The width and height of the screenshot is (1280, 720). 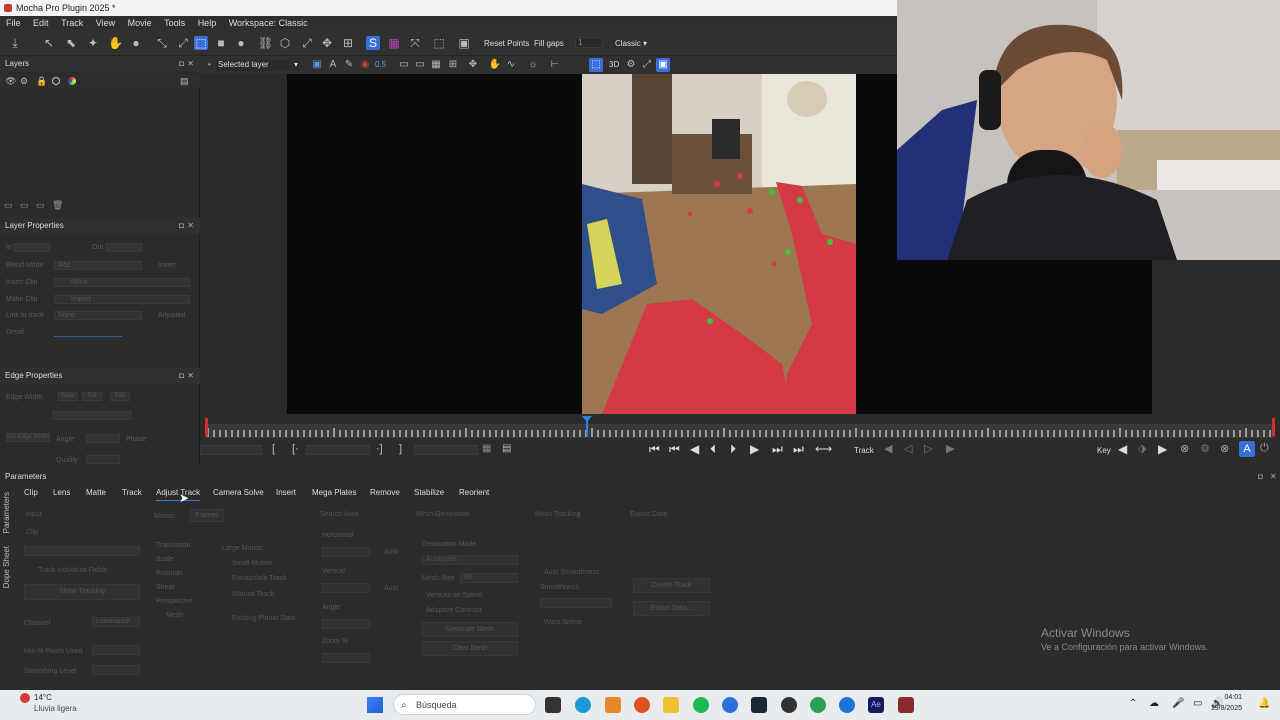 What do you see at coordinates (436, 65) in the screenshot?
I see `quad-view-icon: ▦` at bounding box center [436, 65].